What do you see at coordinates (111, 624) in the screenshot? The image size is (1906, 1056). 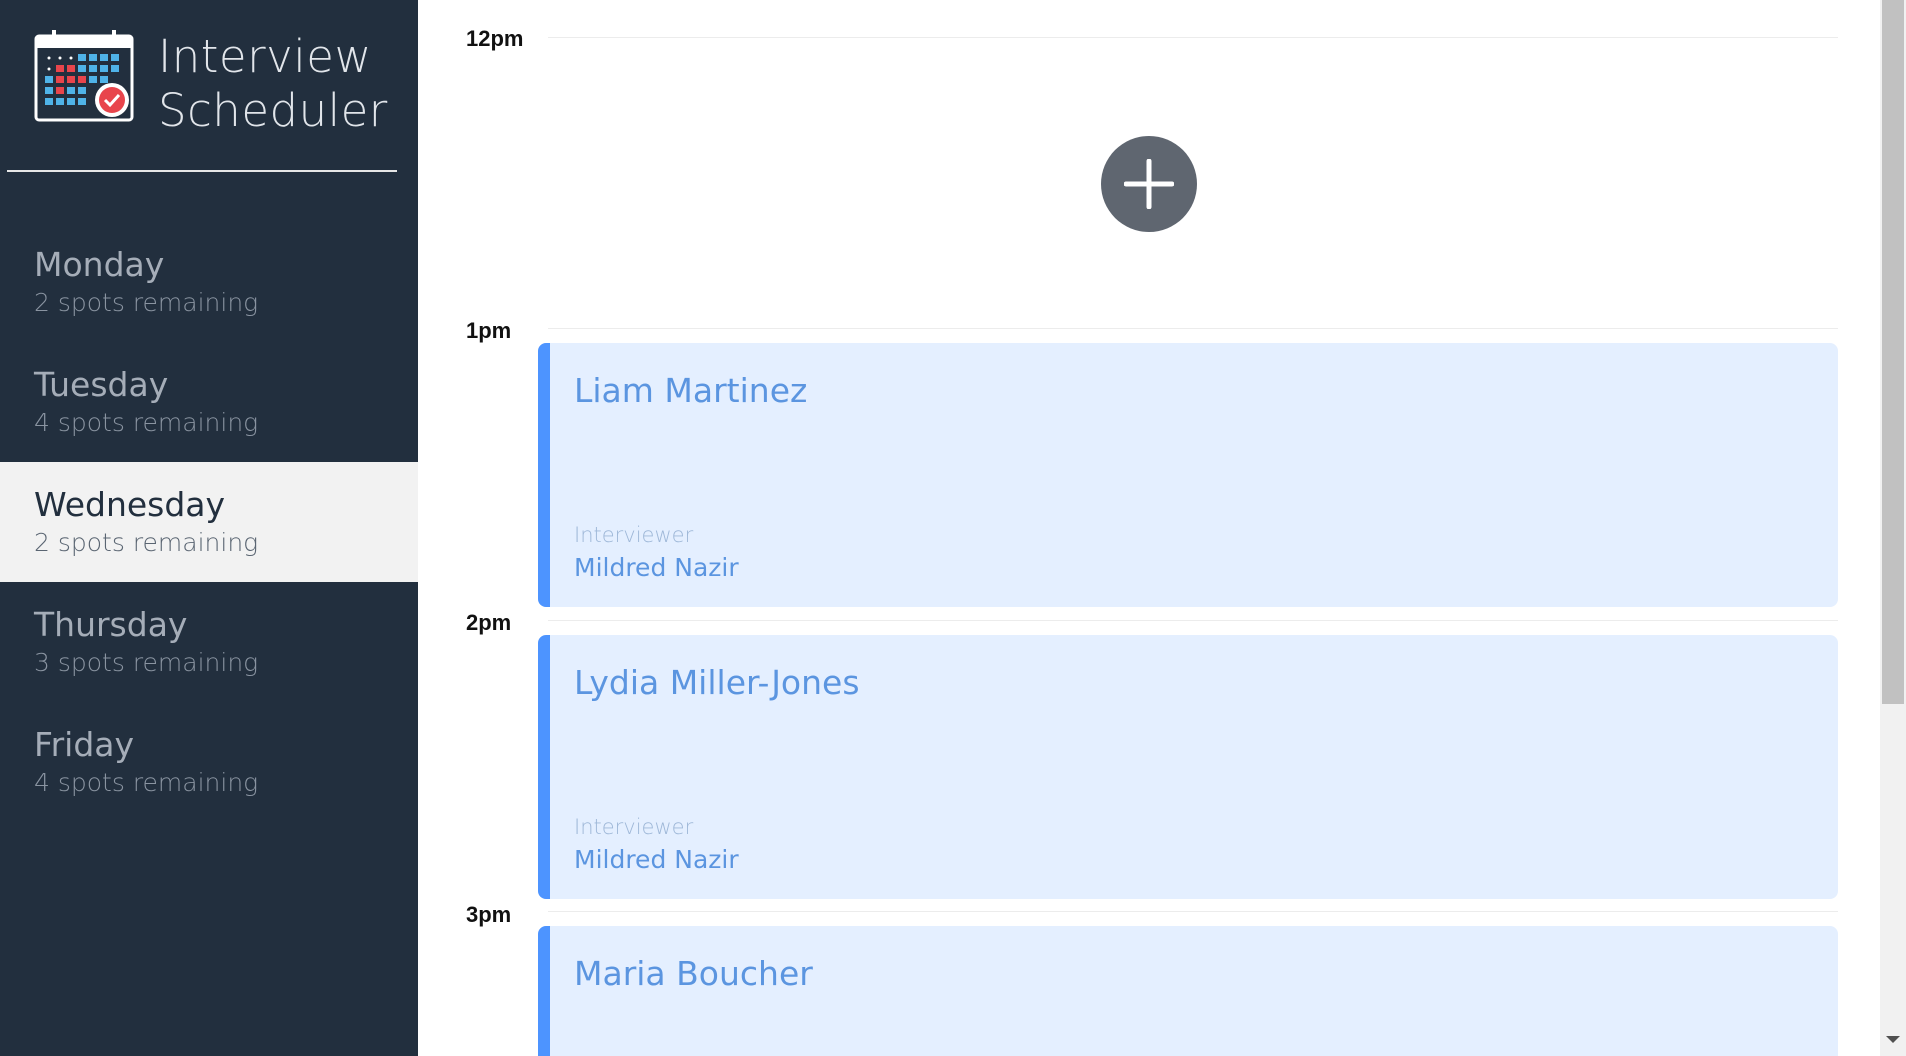 I see `day-name: Thursday` at bounding box center [111, 624].